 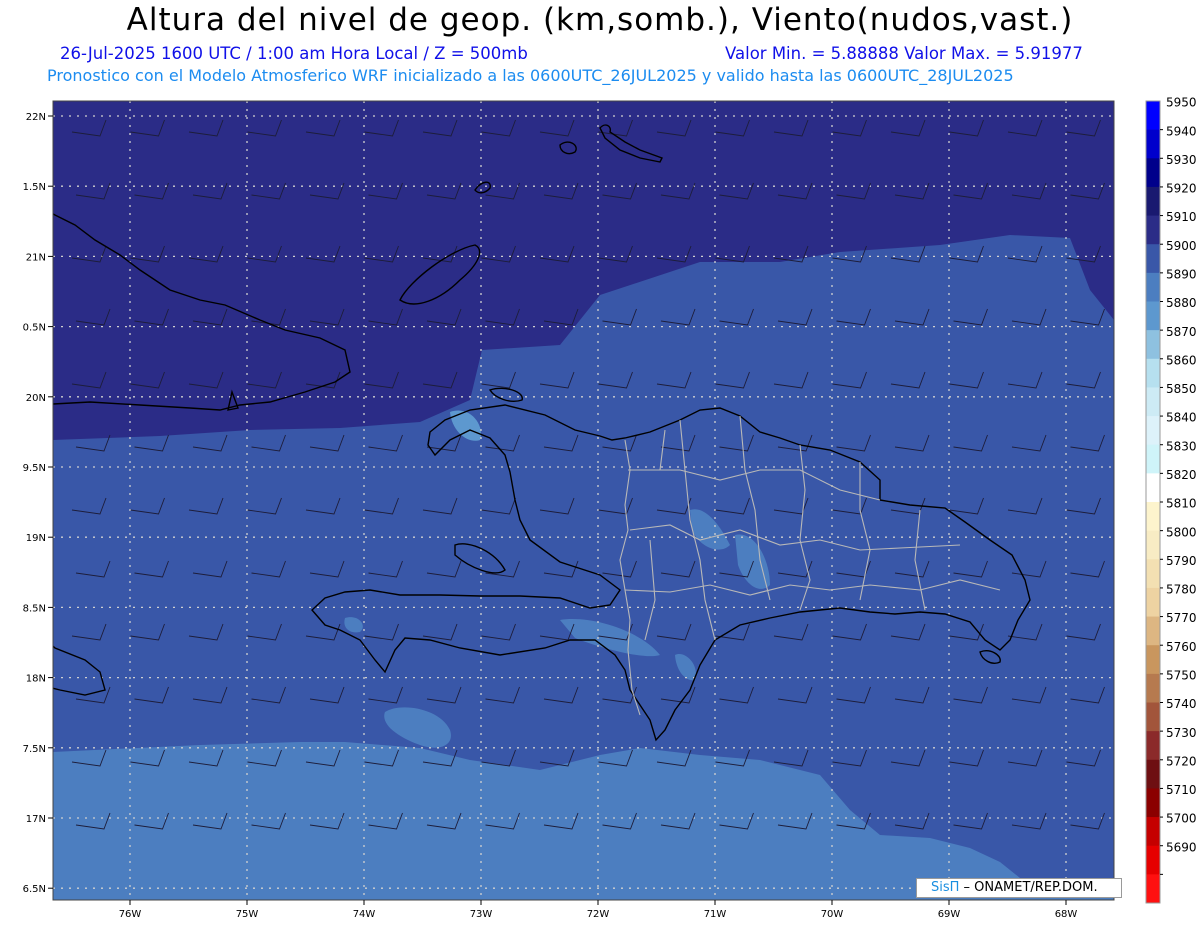 What do you see at coordinates (1181, 761) in the screenshot?
I see `colorbar-label: 5720` at bounding box center [1181, 761].